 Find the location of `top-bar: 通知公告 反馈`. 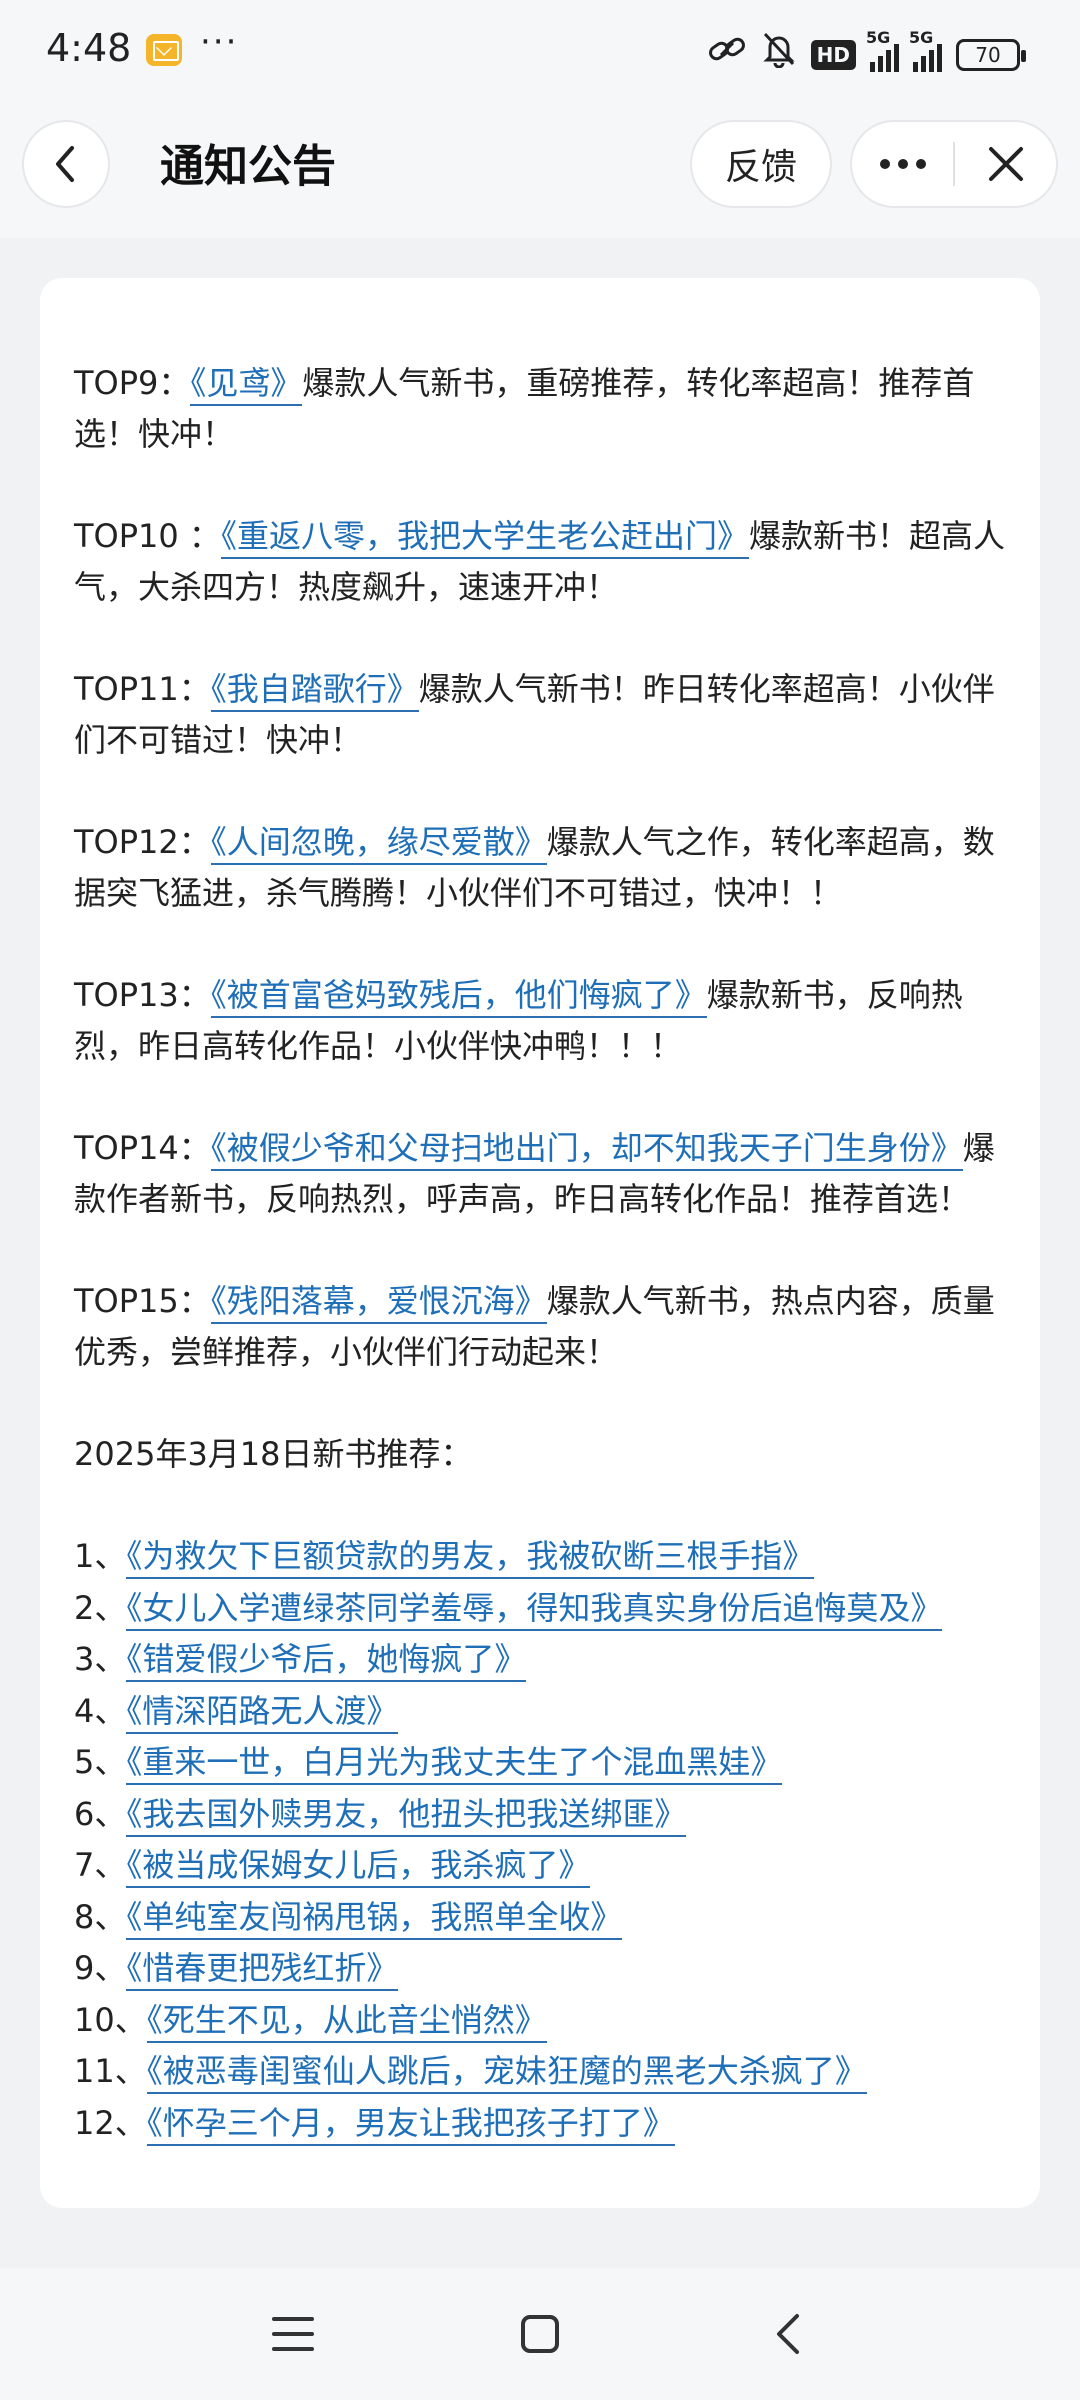

top-bar: 通知公告 反馈 is located at coordinates (540, 169).